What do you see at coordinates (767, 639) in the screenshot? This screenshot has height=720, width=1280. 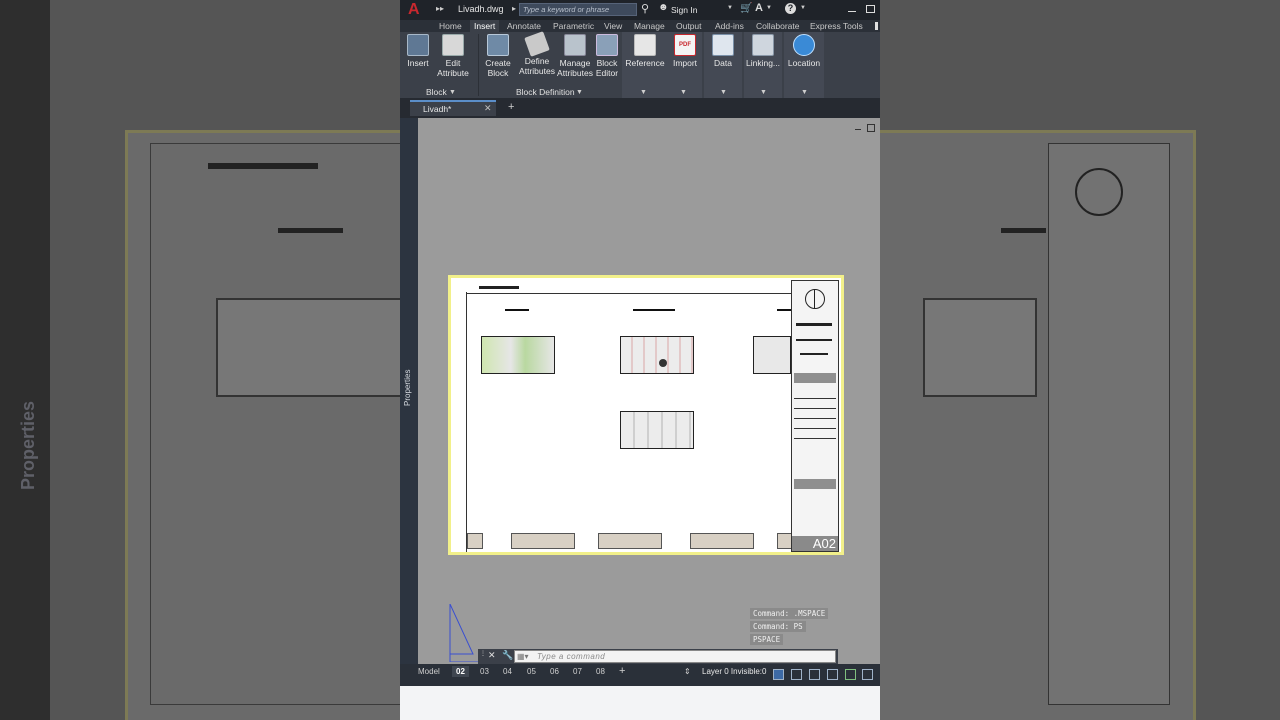 I see `command-history-3: PSPACE` at bounding box center [767, 639].